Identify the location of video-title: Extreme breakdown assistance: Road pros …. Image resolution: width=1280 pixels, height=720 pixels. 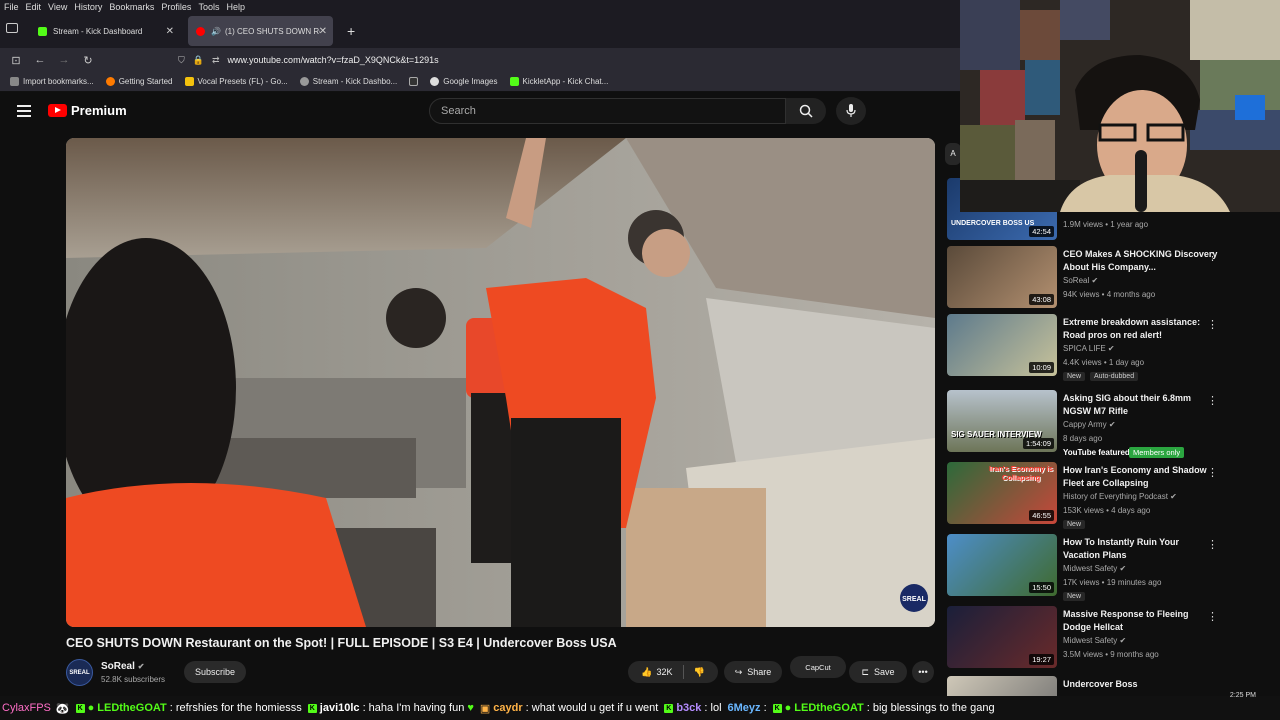
(1140, 329).